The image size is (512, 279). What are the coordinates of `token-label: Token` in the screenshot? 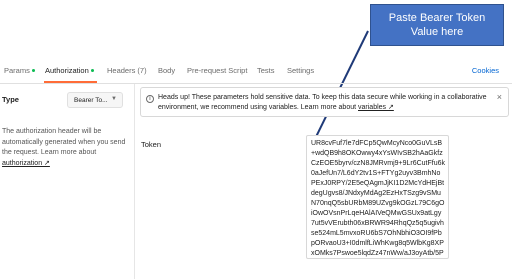 It's located at (151, 144).